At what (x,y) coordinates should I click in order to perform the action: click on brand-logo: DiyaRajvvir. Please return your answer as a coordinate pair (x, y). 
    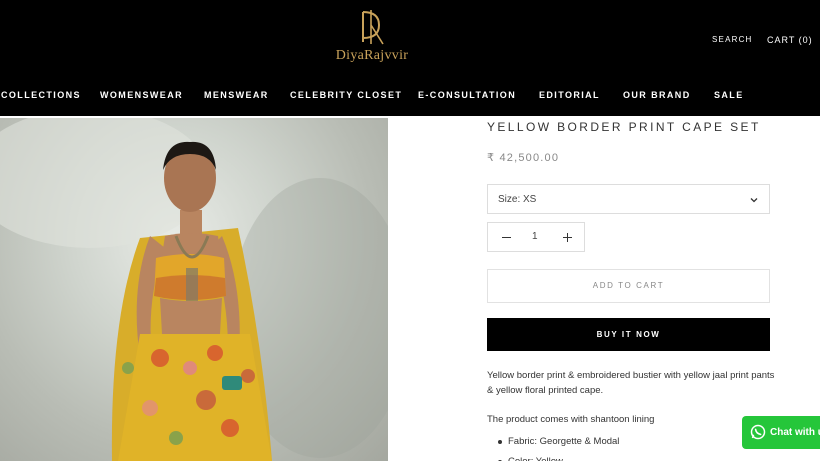
    Looking at the image, I should click on (372, 36).